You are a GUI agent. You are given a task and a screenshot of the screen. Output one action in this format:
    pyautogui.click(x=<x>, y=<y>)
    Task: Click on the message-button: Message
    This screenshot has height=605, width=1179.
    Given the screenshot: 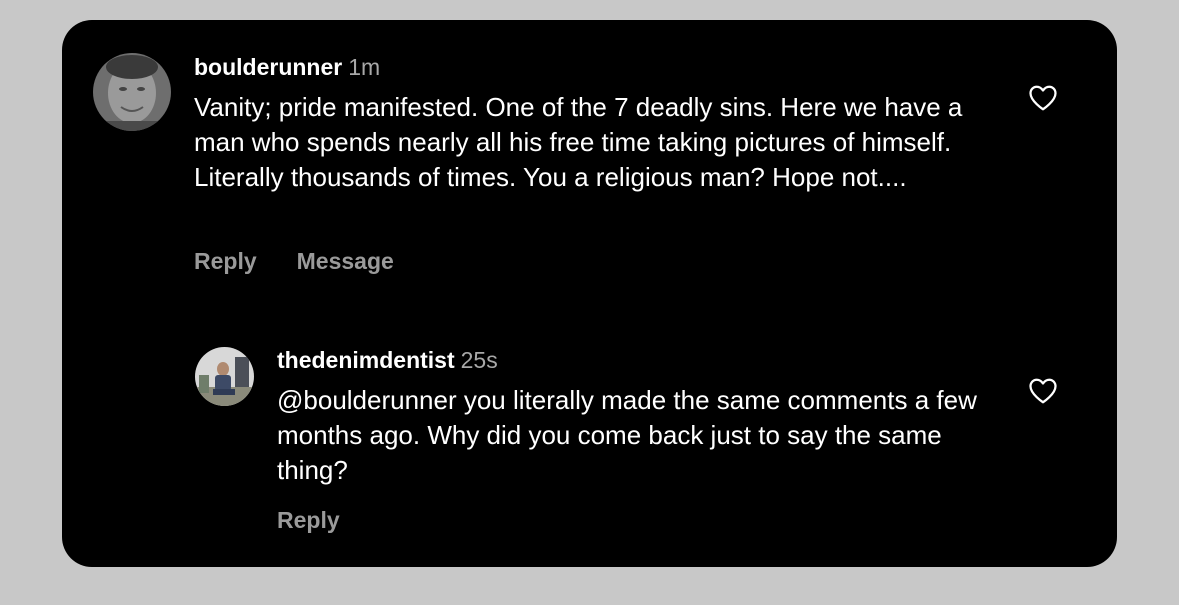 What is the action you would take?
    pyautogui.click(x=345, y=261)
    